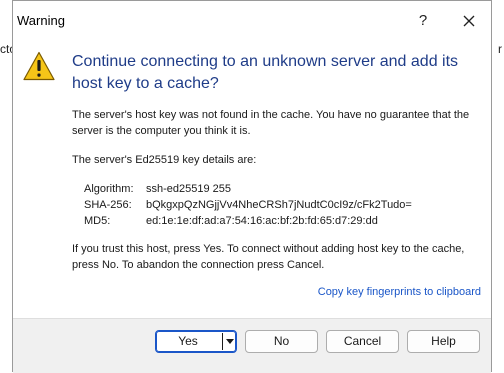 Image resolution: width=504 pixels, height=373 pixels. I want to click on copy-fingerprints-link: Copy key fingerprints to clipboard, so click(399, 292).